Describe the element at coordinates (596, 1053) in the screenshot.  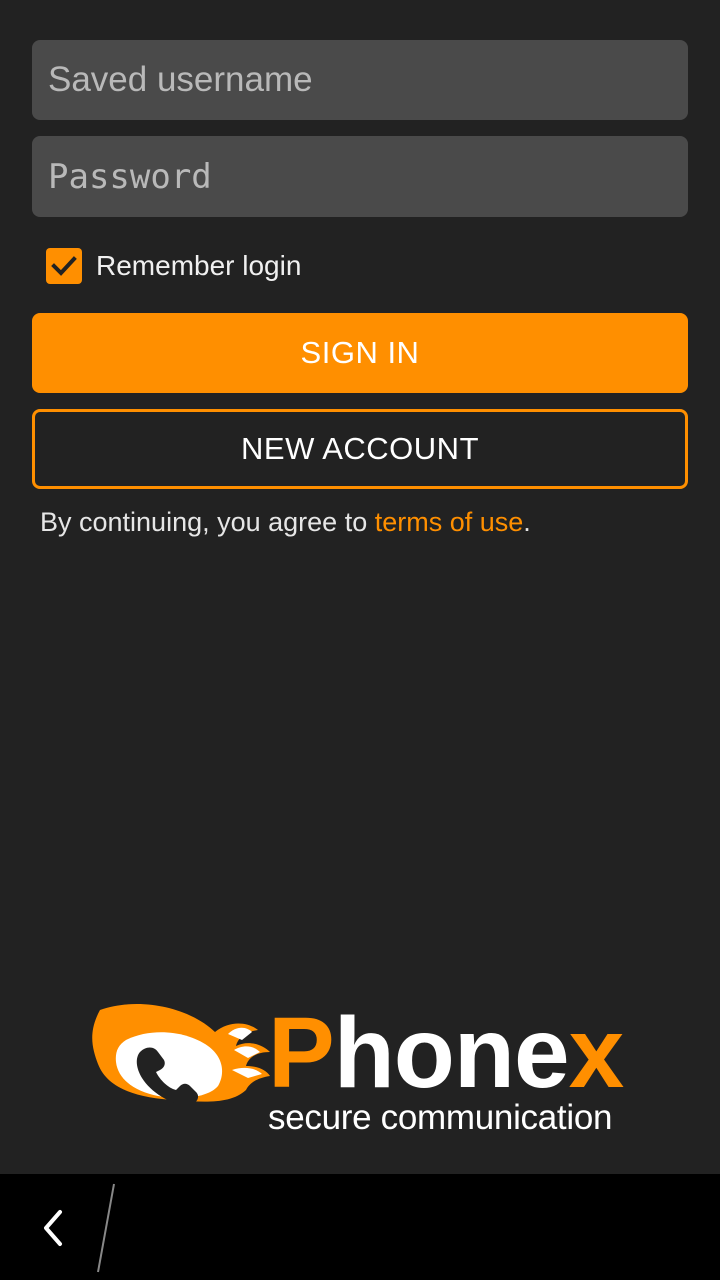
I see `brand-letter-x: x` at that location.